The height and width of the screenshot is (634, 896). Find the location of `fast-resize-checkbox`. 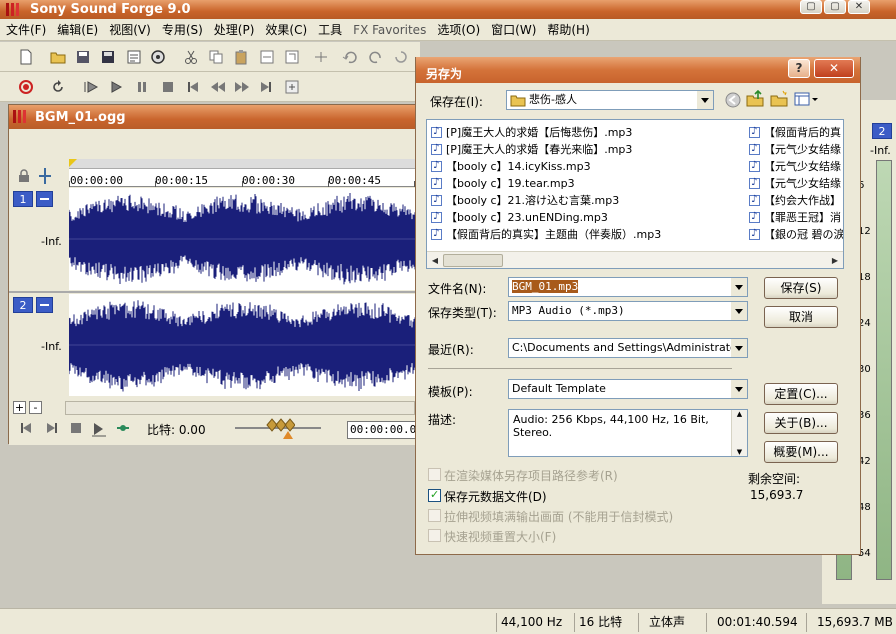

fast-resize-checkbox is located at coordinates (434, 535).